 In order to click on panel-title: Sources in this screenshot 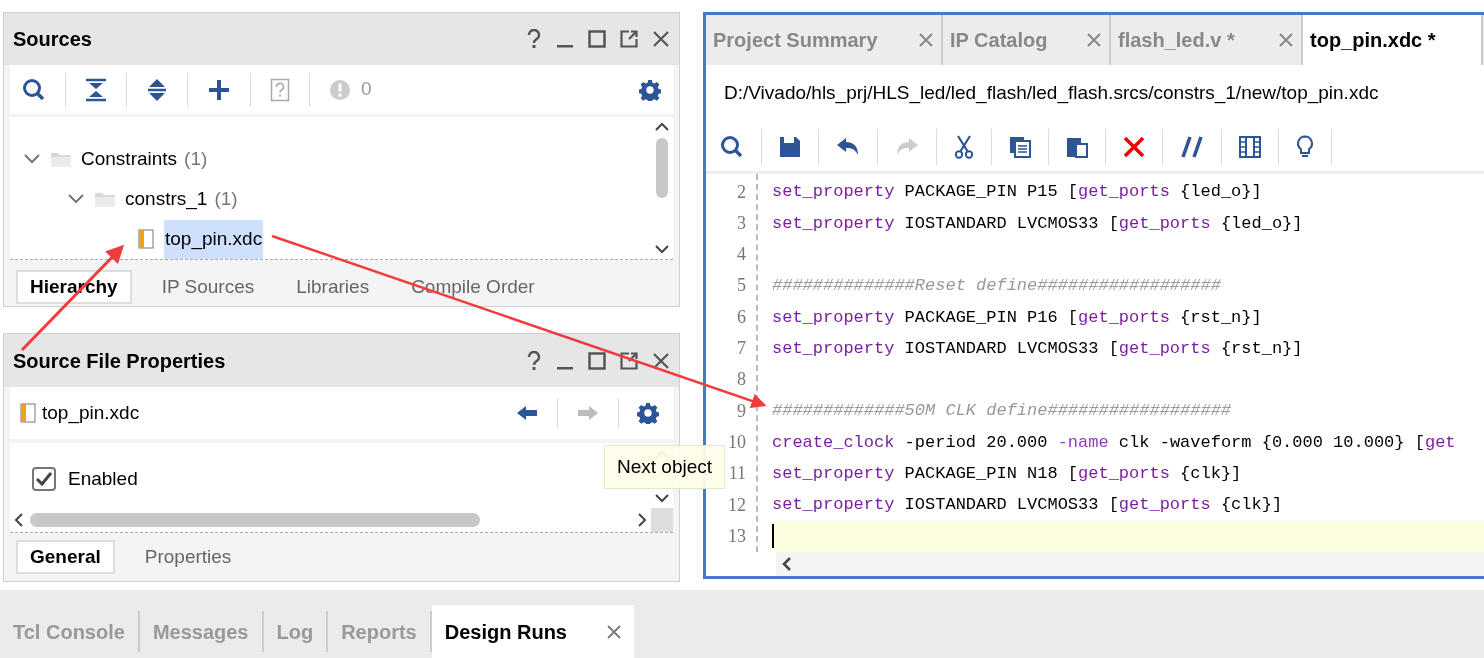, I will do `click(52, 39)`.